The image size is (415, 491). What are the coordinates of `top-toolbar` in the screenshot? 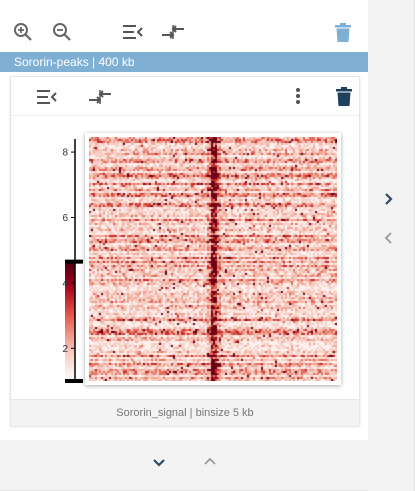 It's located at (184, 26).